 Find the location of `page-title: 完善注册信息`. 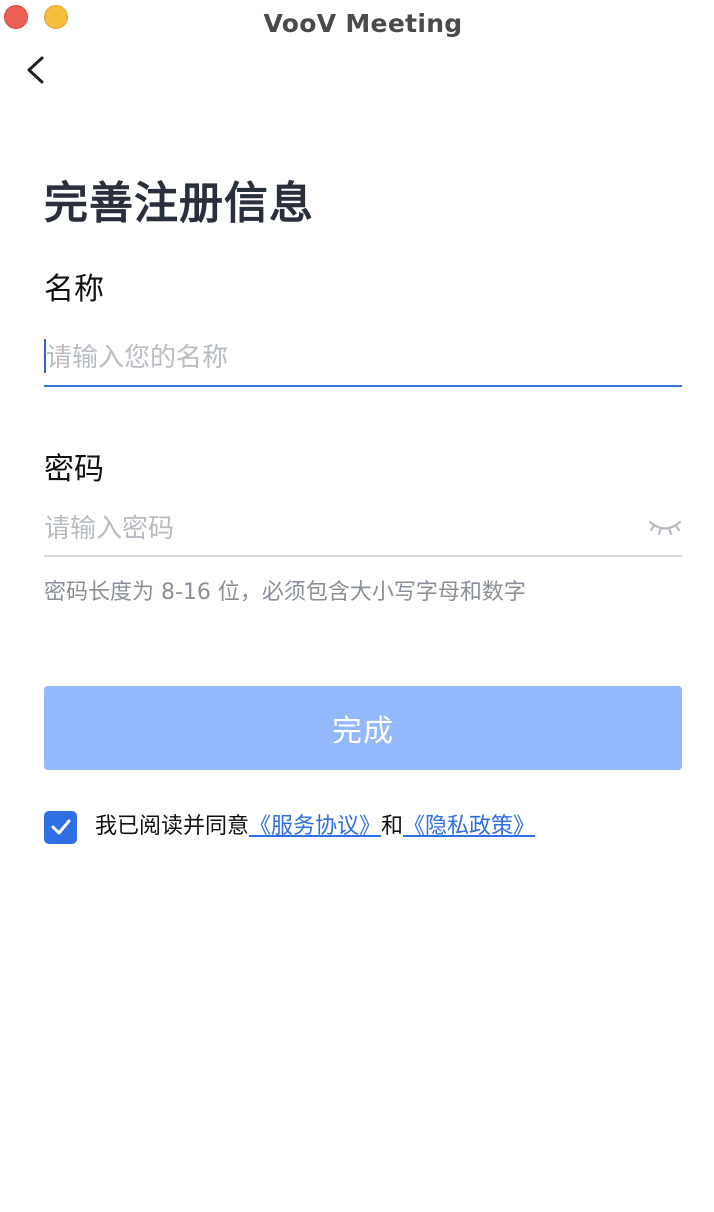

page-title: 完善注册信息 is located at coordinates (179, 203).